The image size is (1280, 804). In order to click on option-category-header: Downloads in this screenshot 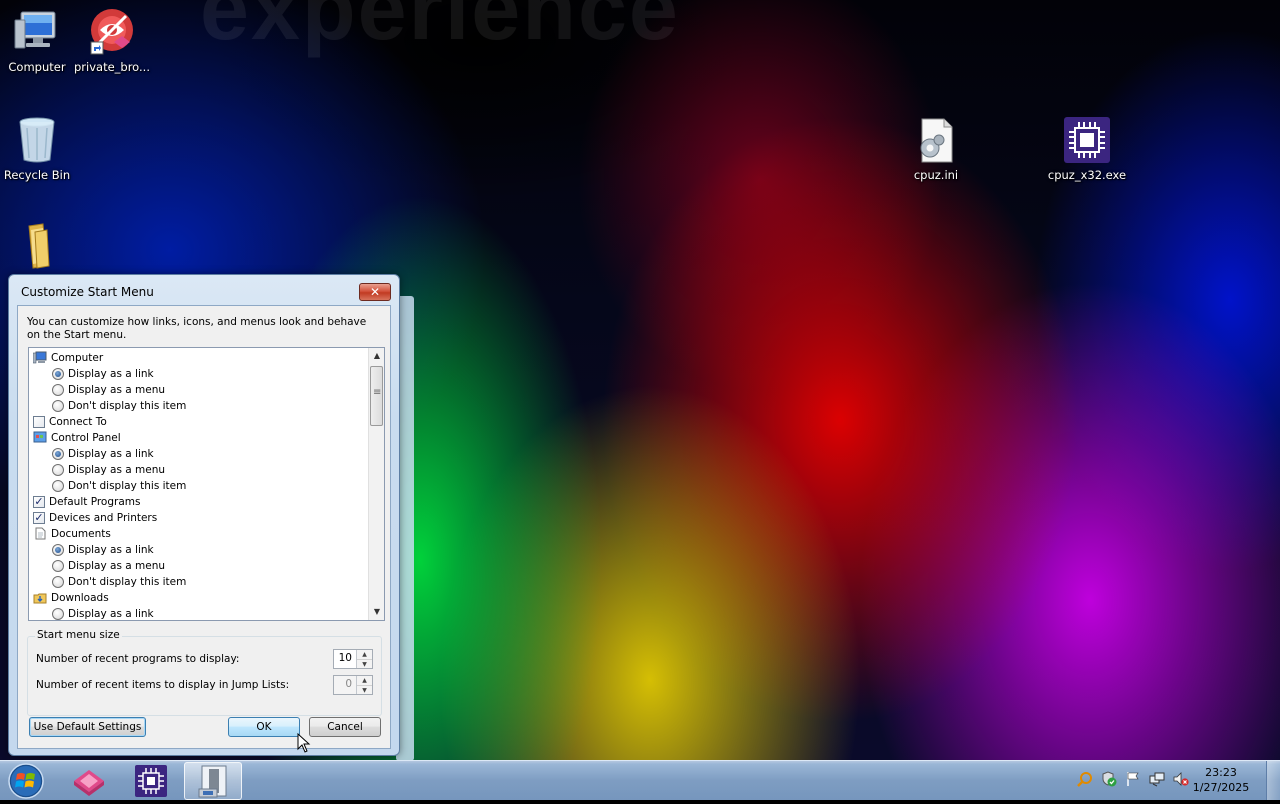, I will do `click(71, 598)`.